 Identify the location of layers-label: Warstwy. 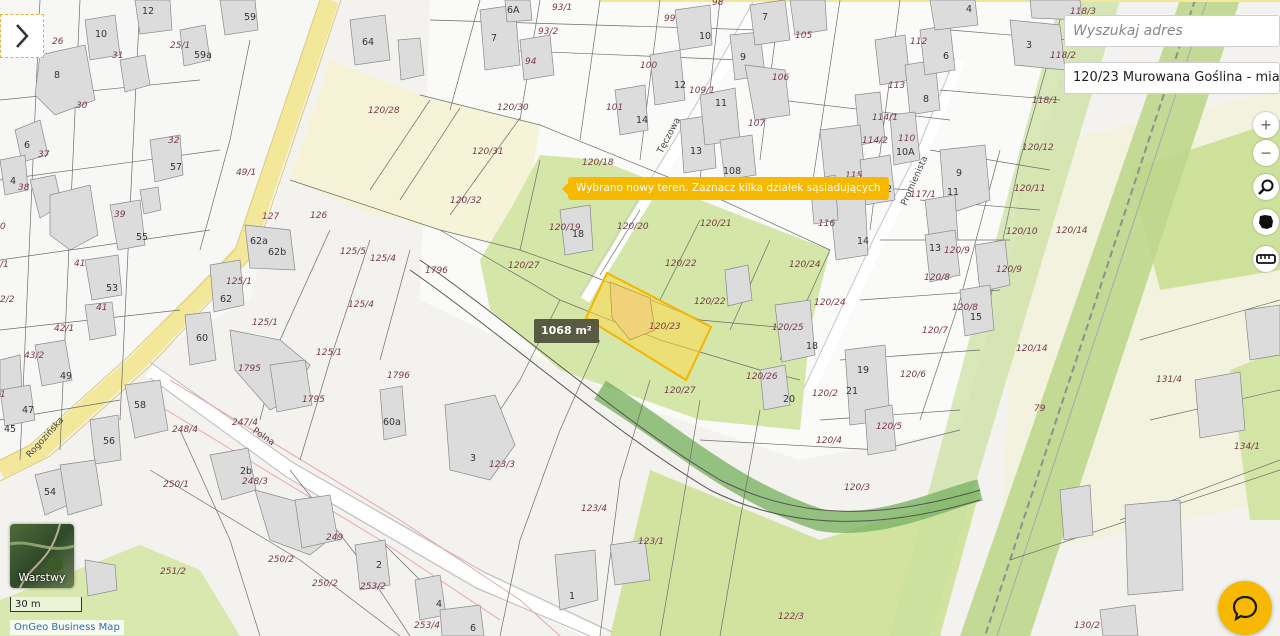
(42, 577).